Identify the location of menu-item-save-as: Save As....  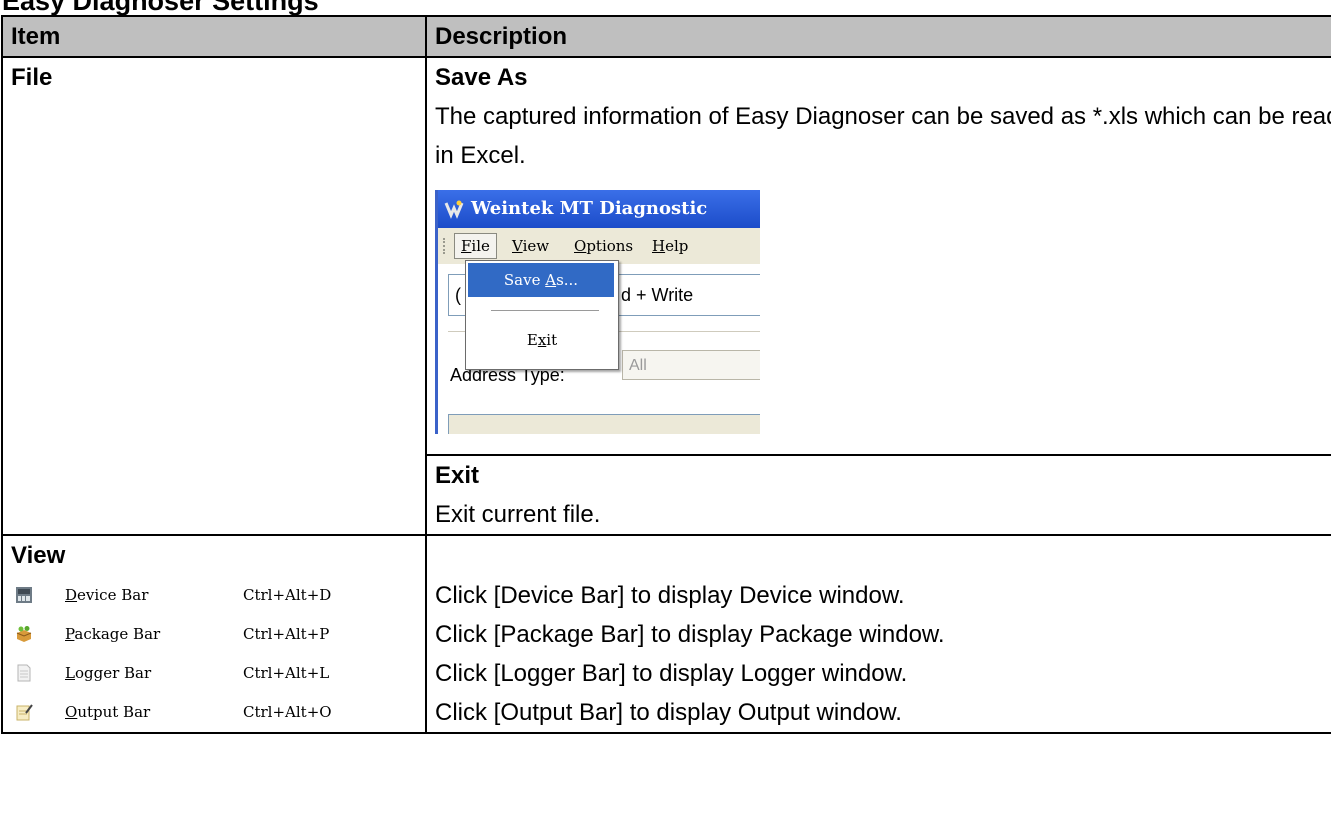
(541, 280).